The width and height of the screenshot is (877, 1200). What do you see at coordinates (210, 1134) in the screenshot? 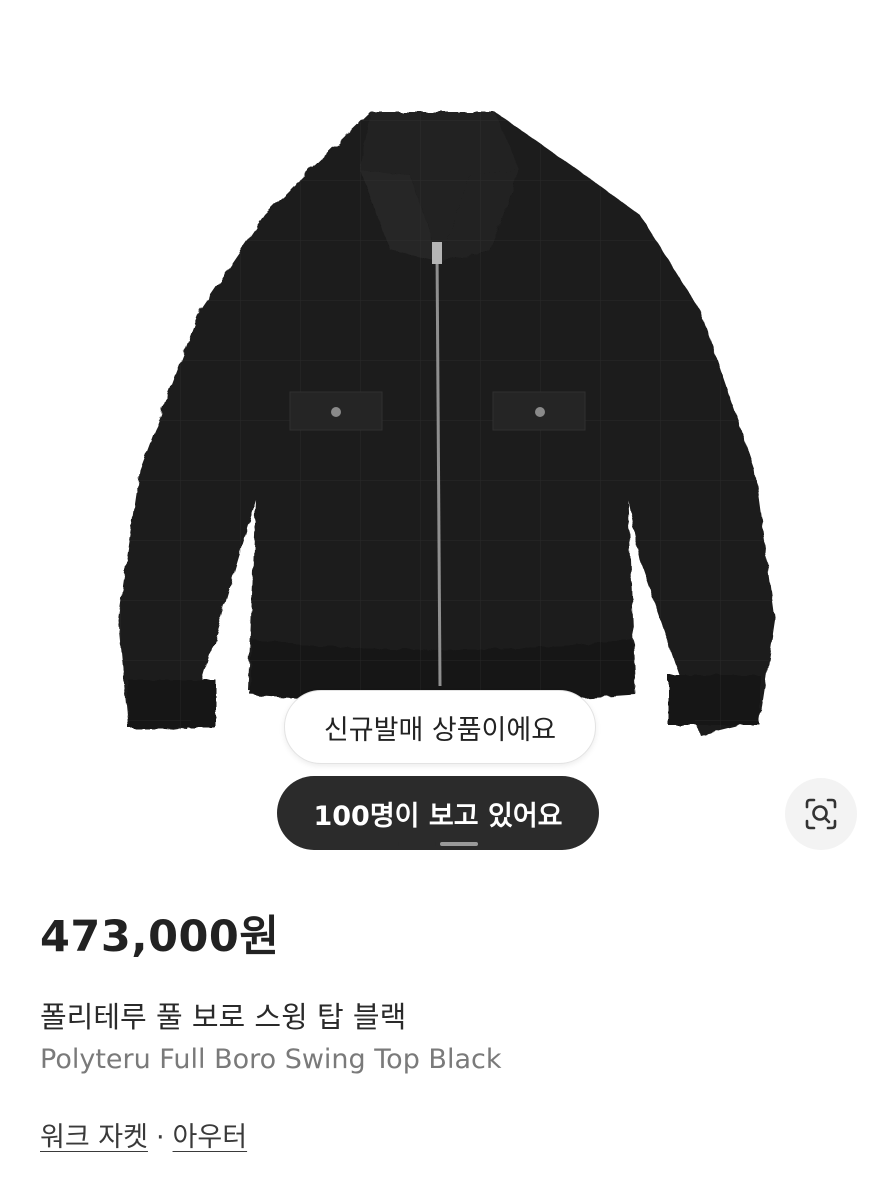
I see `category-link-outer: 아우터` at bounding box center [210, 1134].